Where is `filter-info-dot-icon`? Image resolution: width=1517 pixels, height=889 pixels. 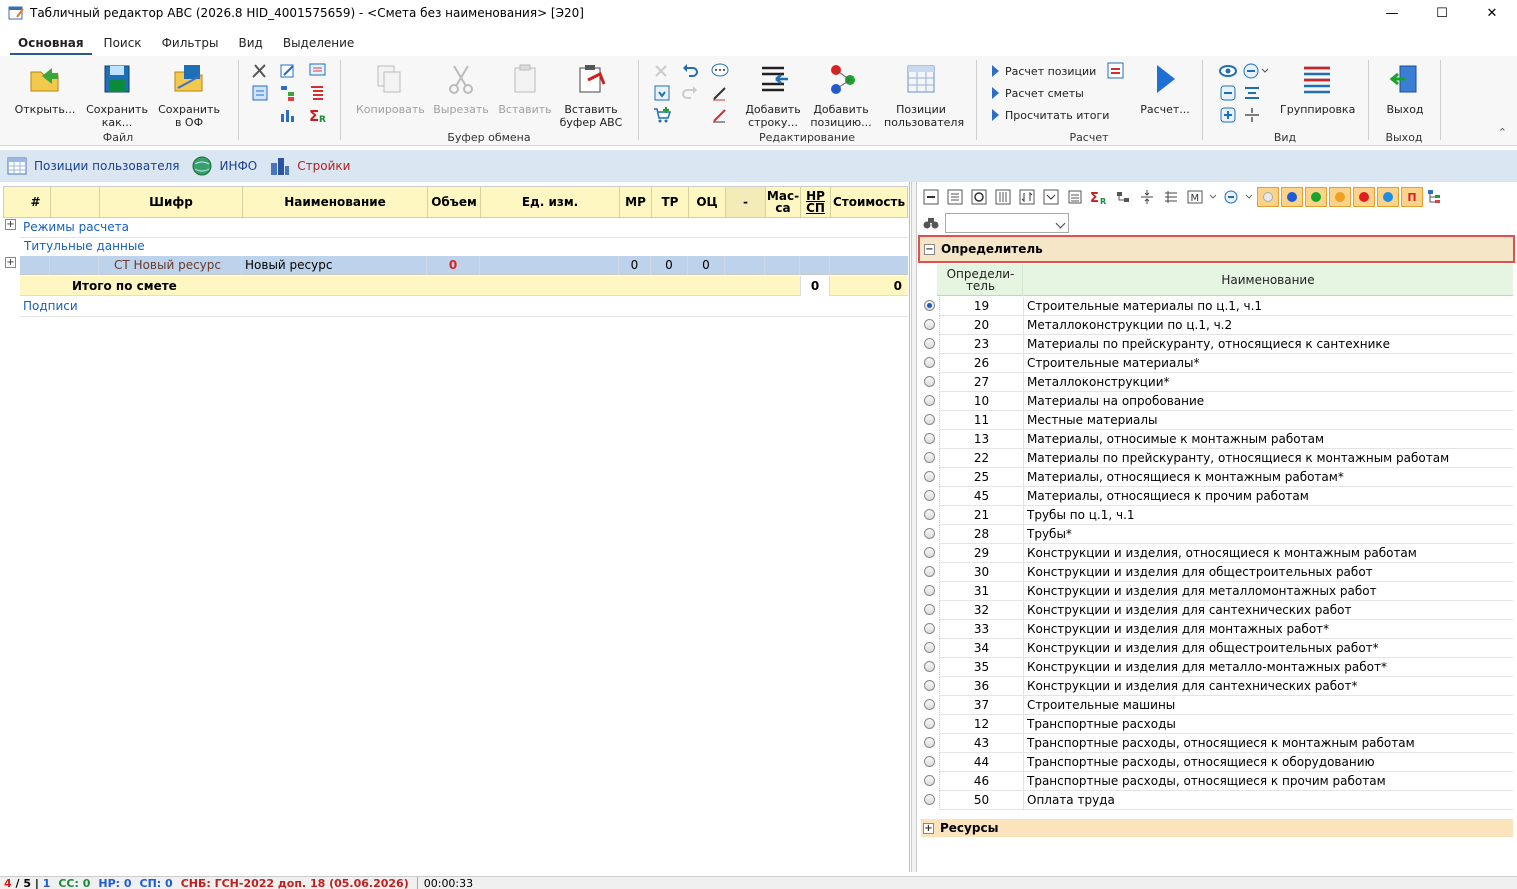
filter-info-dot-icon is located at coordinates (1388, 197).